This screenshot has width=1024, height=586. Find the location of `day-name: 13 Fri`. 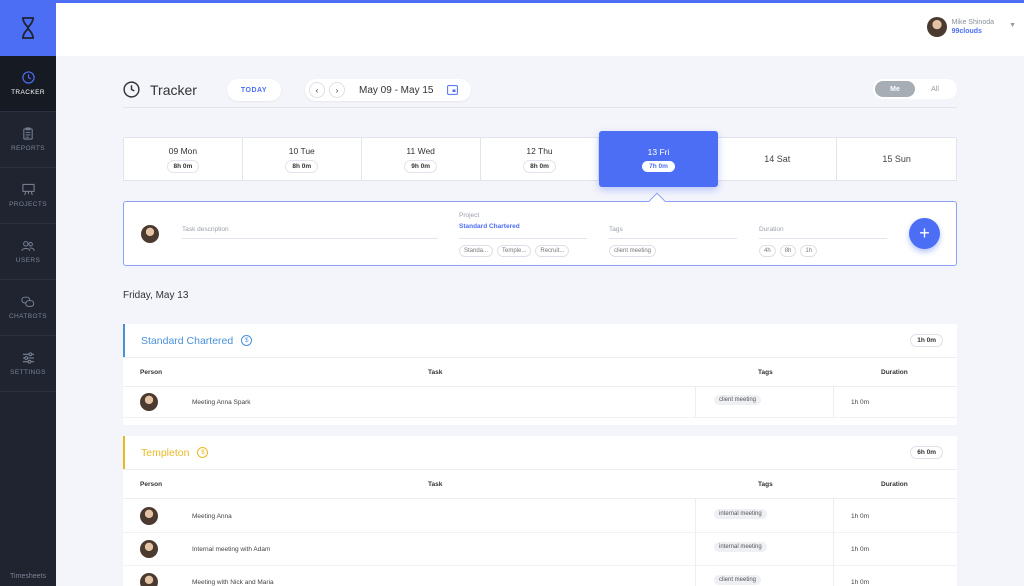

day-name: 13 Fri is located at coordinates (658, 151).